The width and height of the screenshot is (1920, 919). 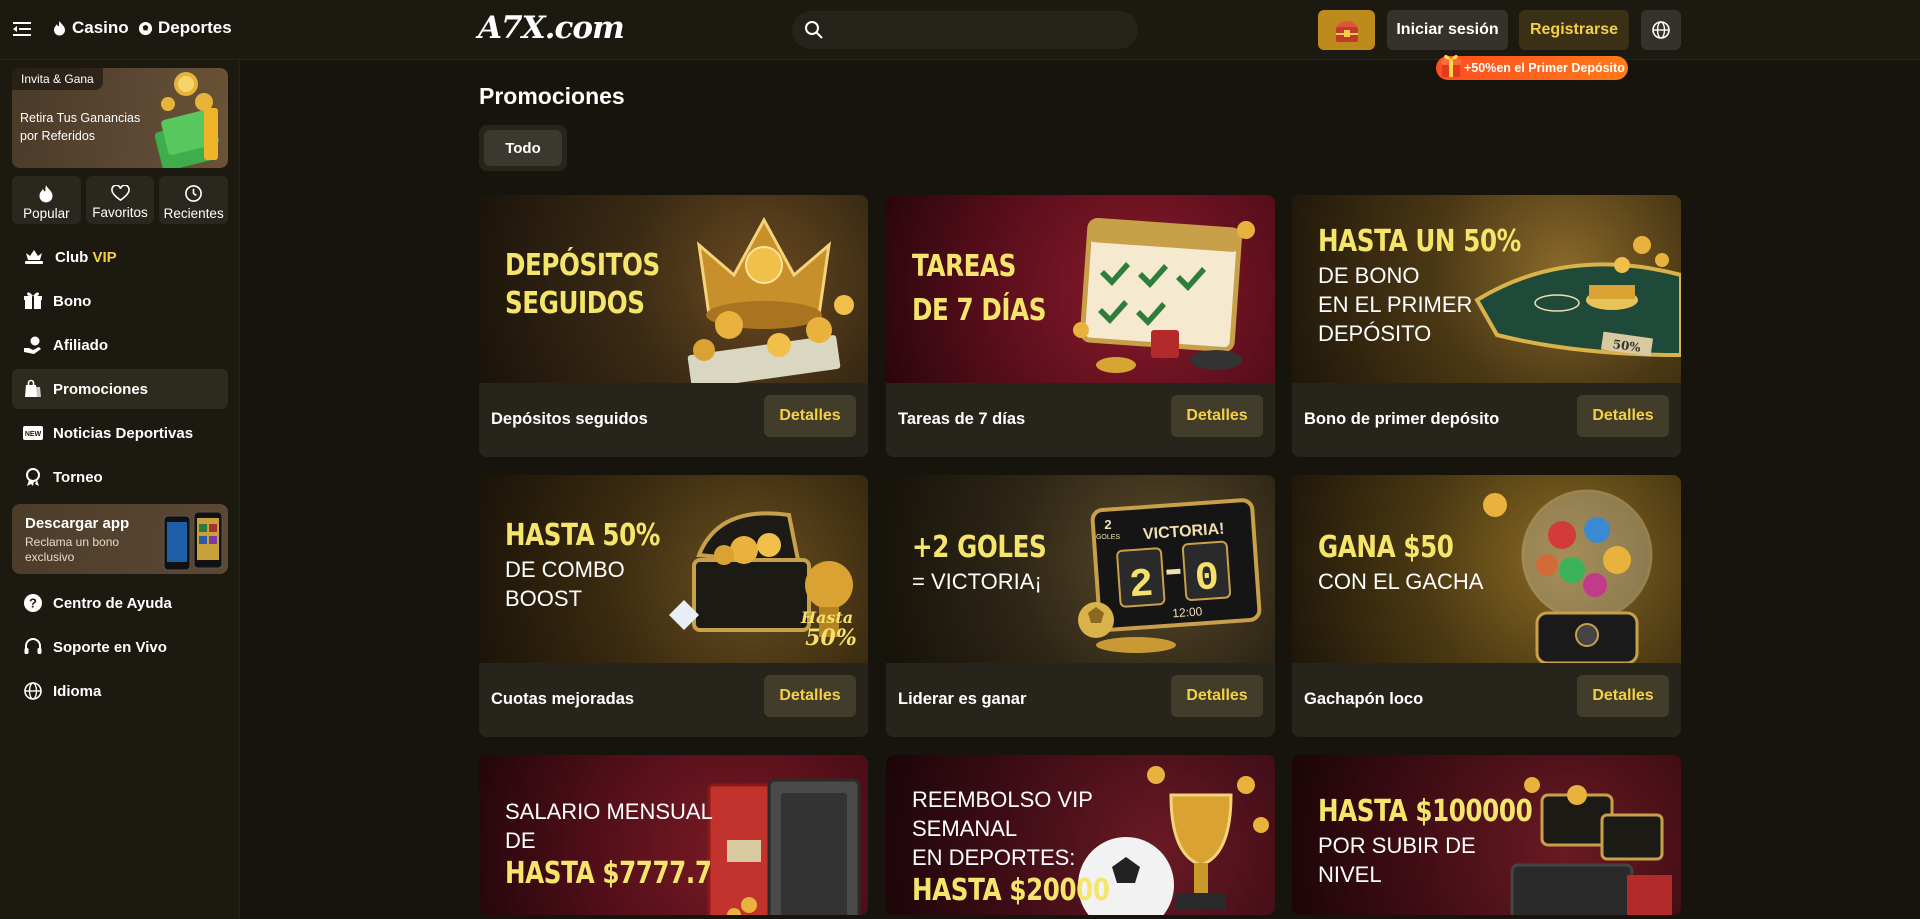 What do you see at coordinates (1425, 811) in the screenshot?
I see `banner-headline: HASTA $100000` at bounding box center [1425, 811].